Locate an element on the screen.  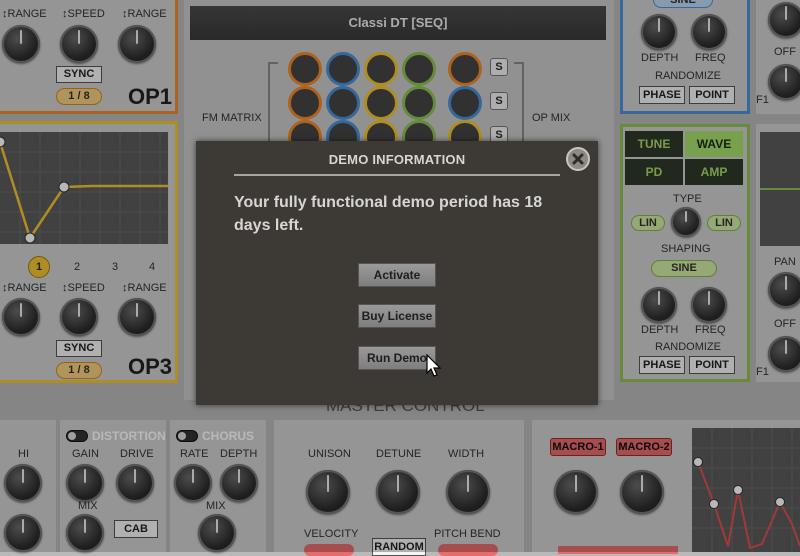
close-icon is located at coordinates (578, 159).